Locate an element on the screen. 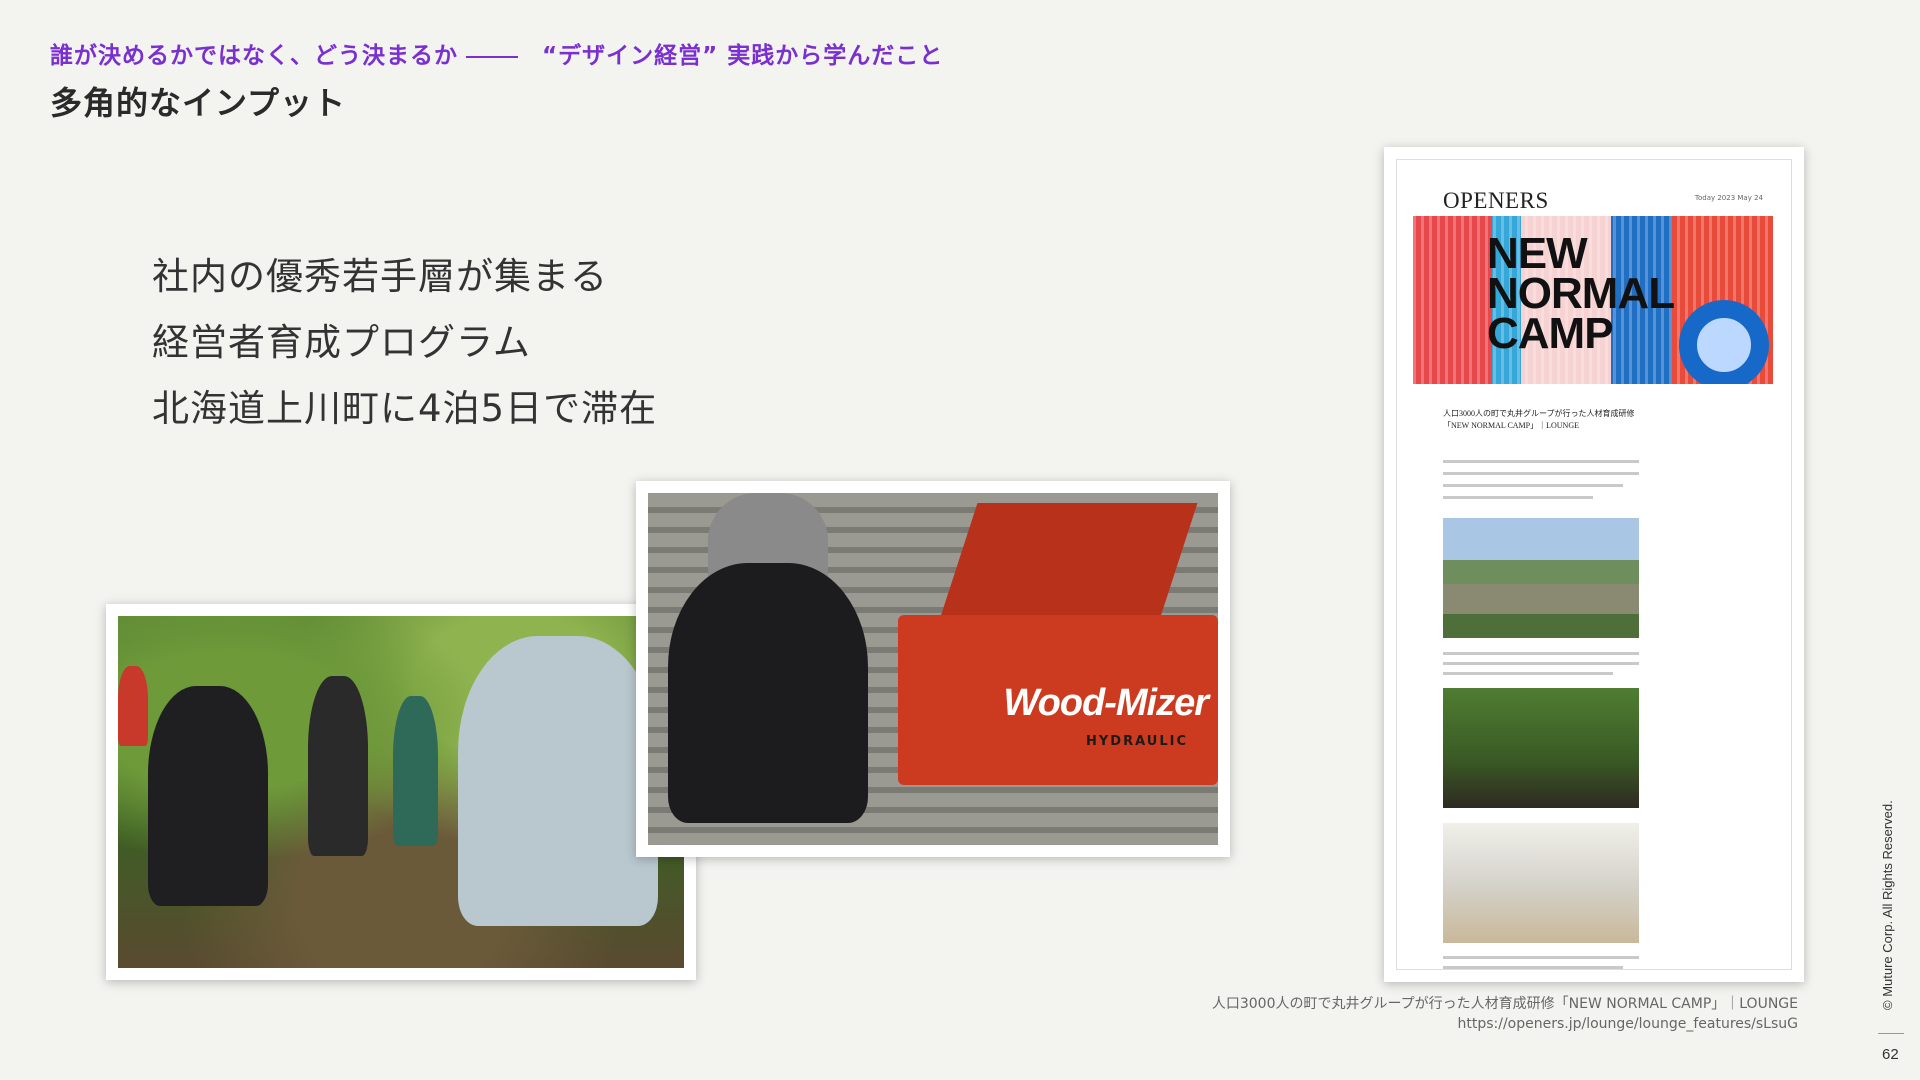  hero-line: CAMP is located at coordinates (1550, 333).